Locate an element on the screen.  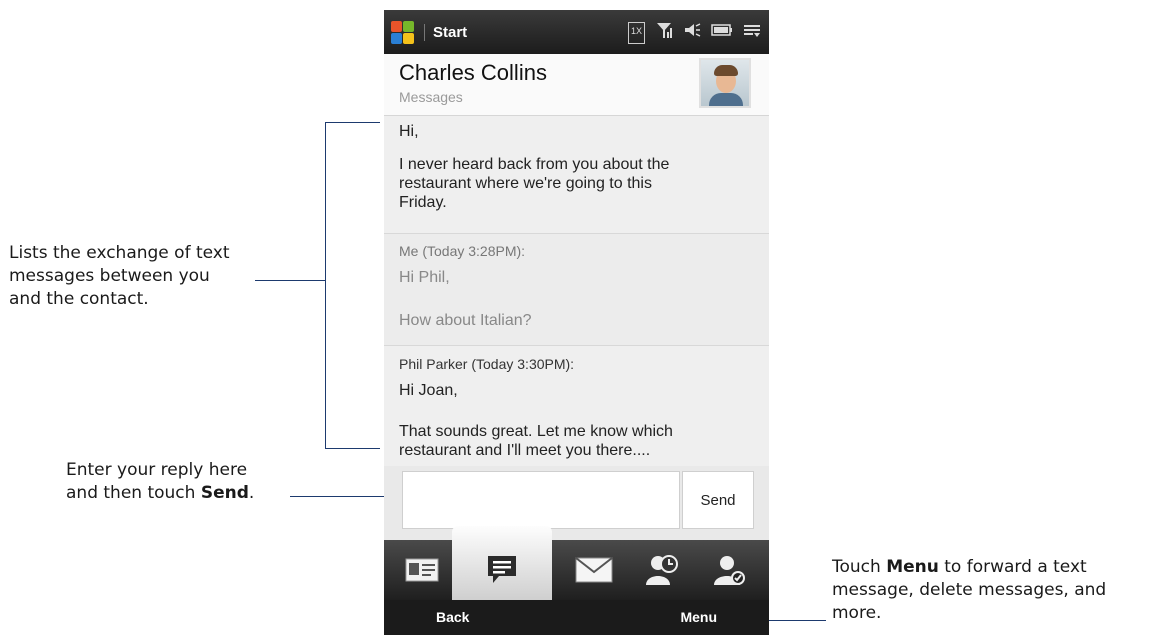
reply-input is located at coordinates (541, 500).